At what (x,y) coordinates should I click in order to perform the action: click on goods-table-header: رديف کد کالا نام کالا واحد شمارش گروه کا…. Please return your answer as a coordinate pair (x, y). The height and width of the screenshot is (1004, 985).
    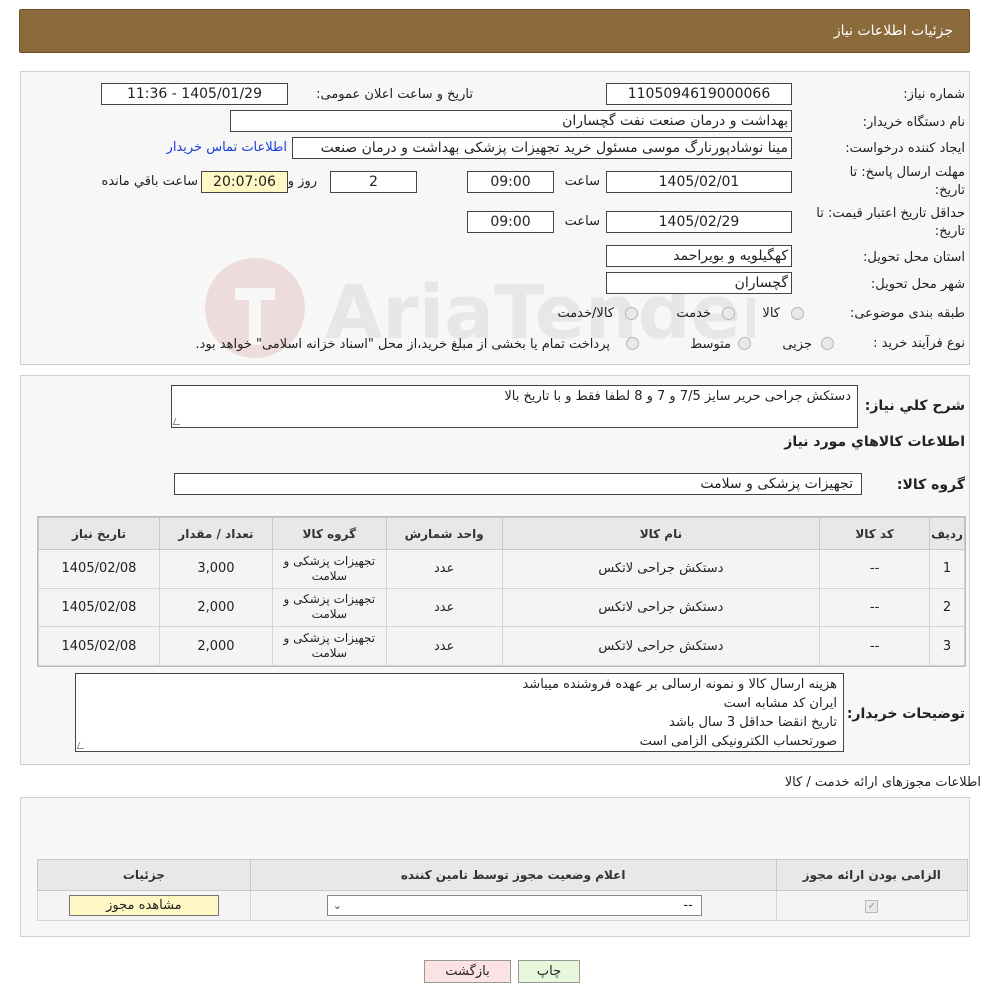
    Looking at the image, I should click on (501, 533).